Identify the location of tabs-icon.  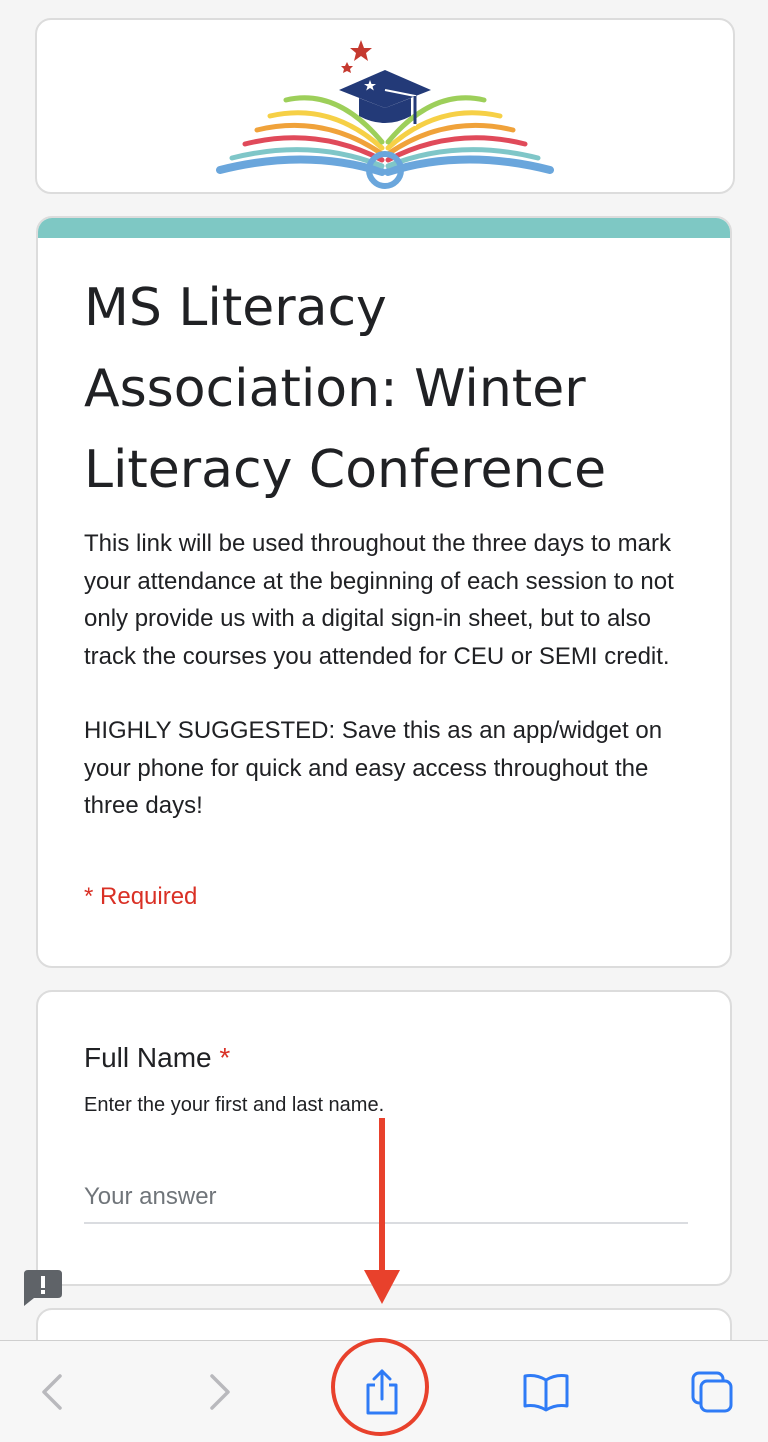
(712, 1391).